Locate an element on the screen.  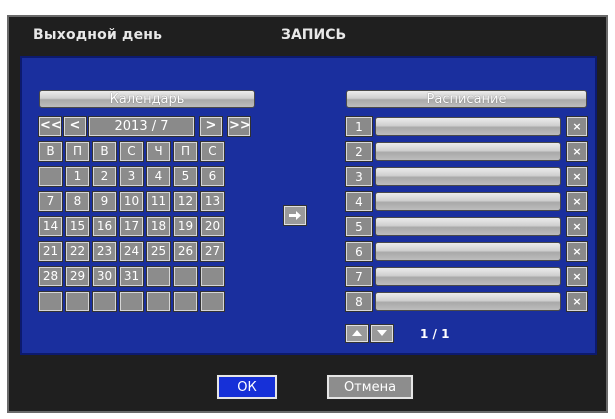
current-month-display: 2013 / 7 is located at coordinates (141, 126).